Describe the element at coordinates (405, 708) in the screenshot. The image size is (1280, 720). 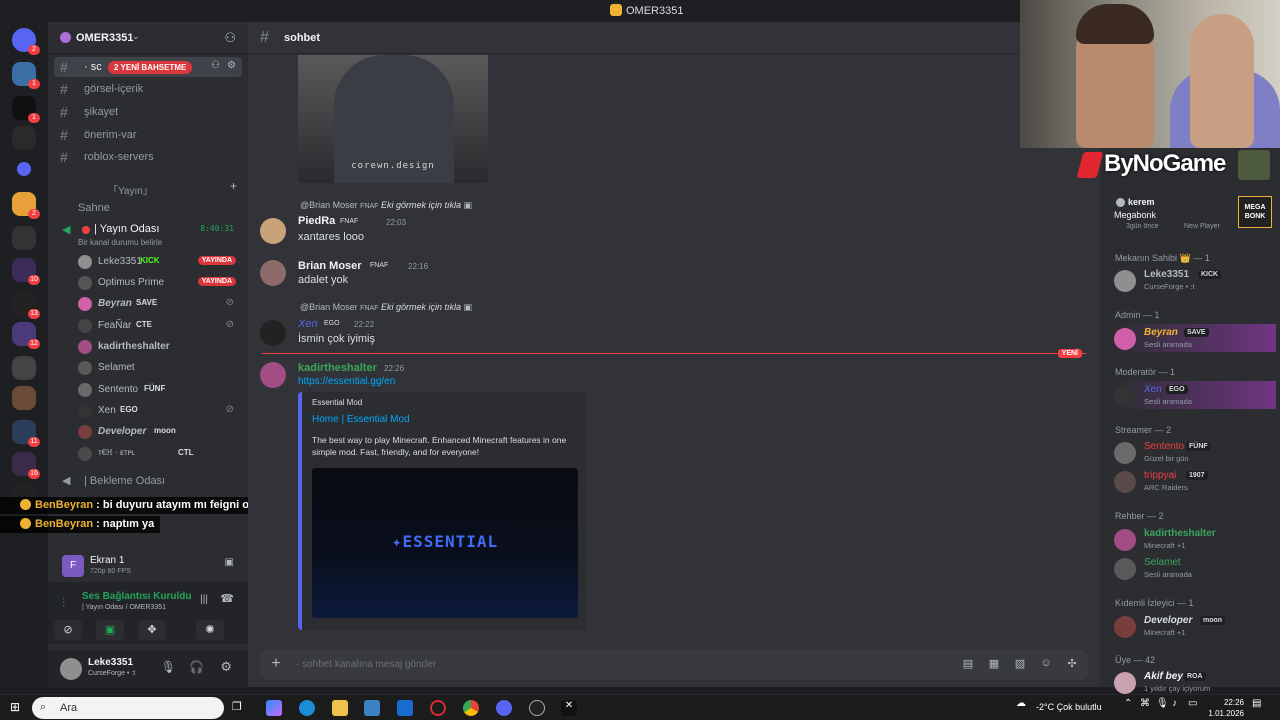
I see `mail-icon` at that location.